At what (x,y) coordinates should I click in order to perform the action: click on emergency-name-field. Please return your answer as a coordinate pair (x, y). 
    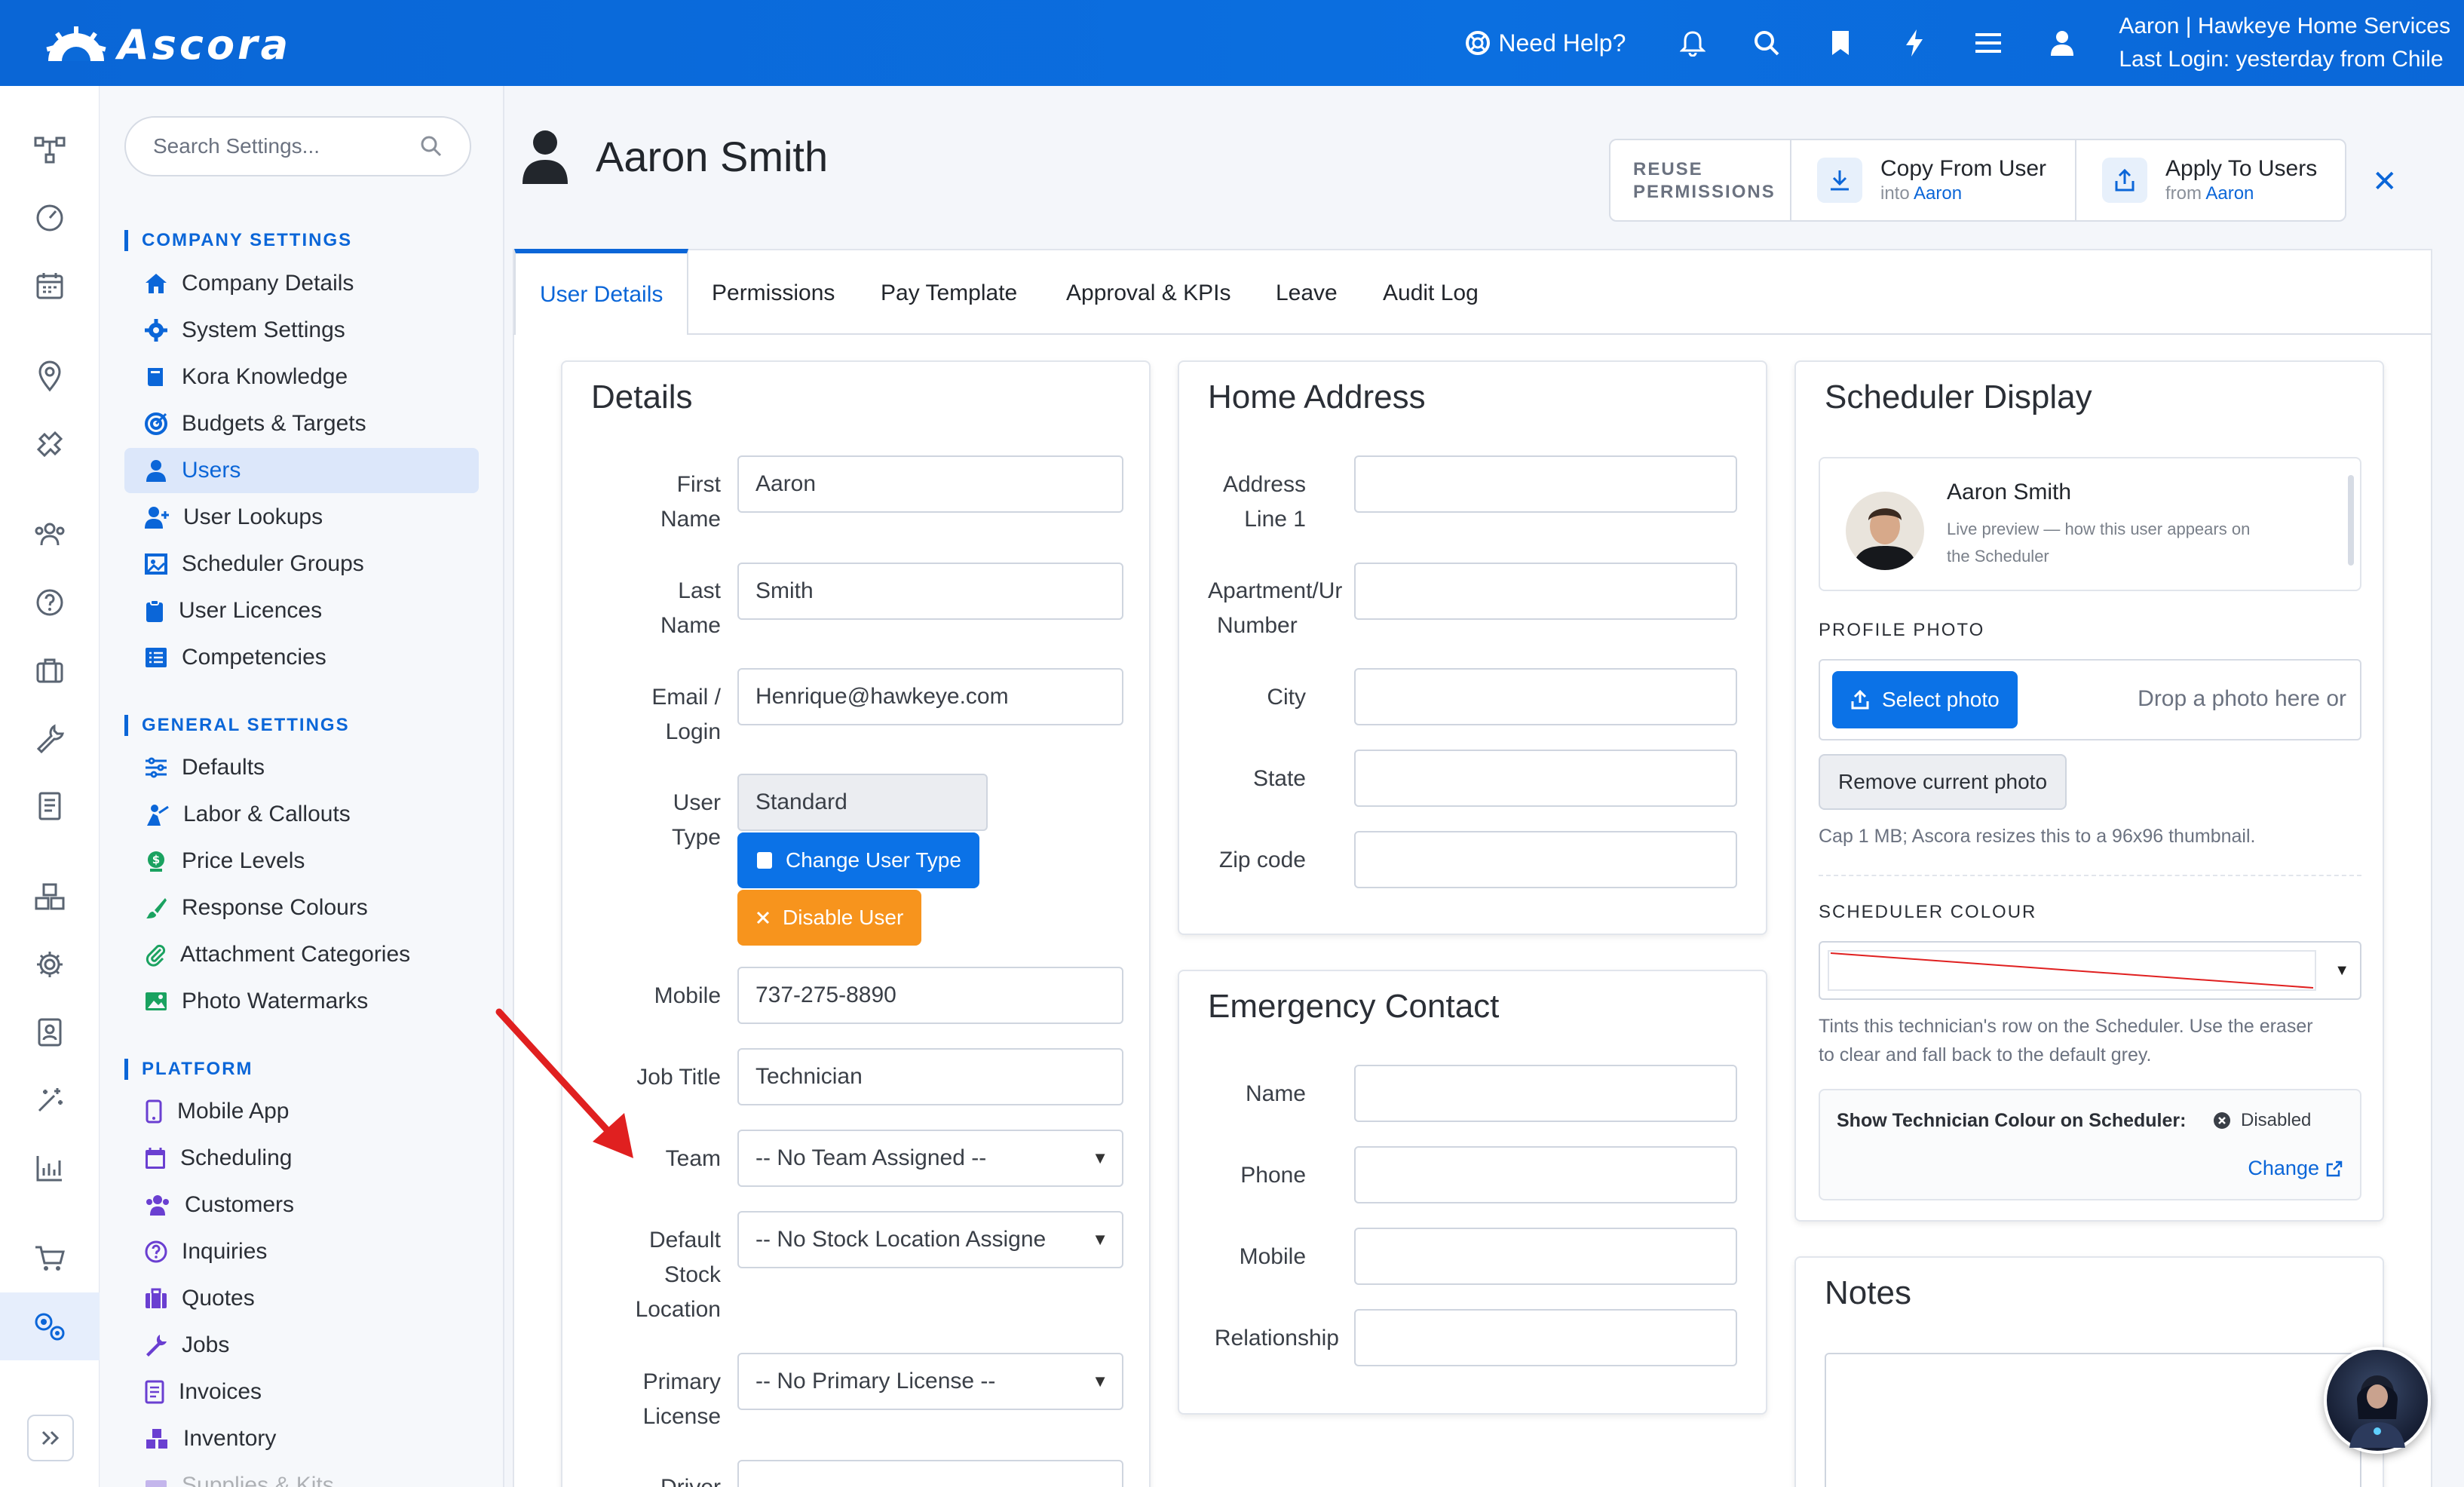
    Looking at the image, I should click on (1545, 1093).